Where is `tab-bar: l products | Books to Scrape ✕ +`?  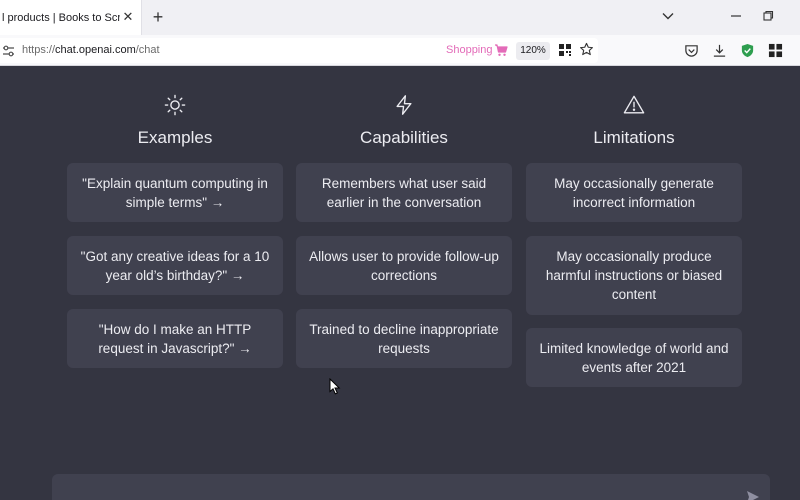 tab-bar: l products | Books to Scrape ✕ + is located at coordinates (400, 17).